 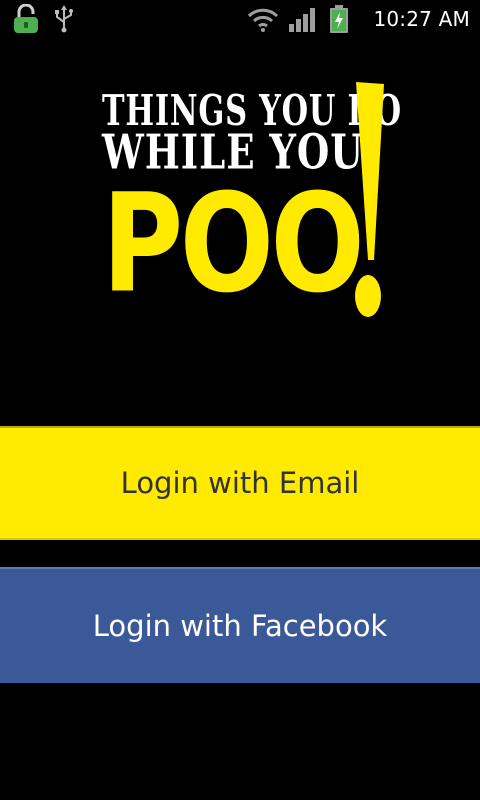 I want to click on usb-icon, so click(x=64, y=19).